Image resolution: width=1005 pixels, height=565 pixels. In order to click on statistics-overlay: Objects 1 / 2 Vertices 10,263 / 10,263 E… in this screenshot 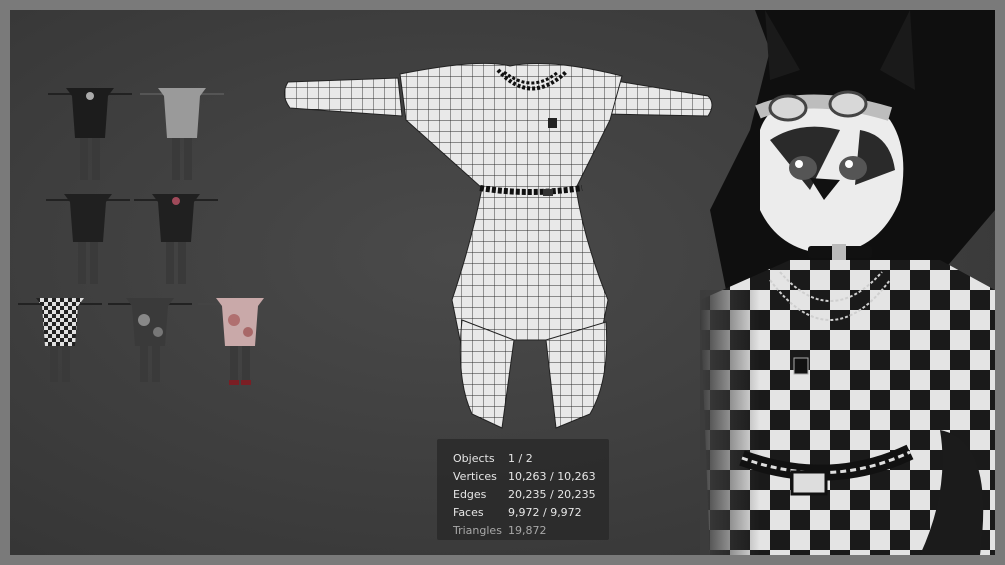, I will do `click(523, 489)`.